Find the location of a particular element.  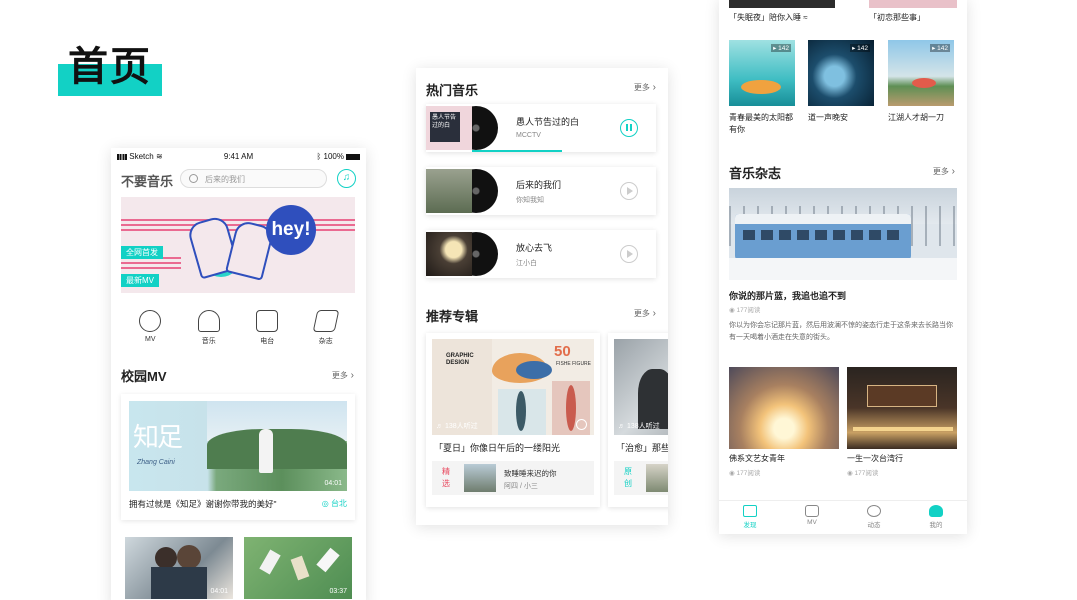

mv-small-card: 04:01 is located at coordinates (179, 568).